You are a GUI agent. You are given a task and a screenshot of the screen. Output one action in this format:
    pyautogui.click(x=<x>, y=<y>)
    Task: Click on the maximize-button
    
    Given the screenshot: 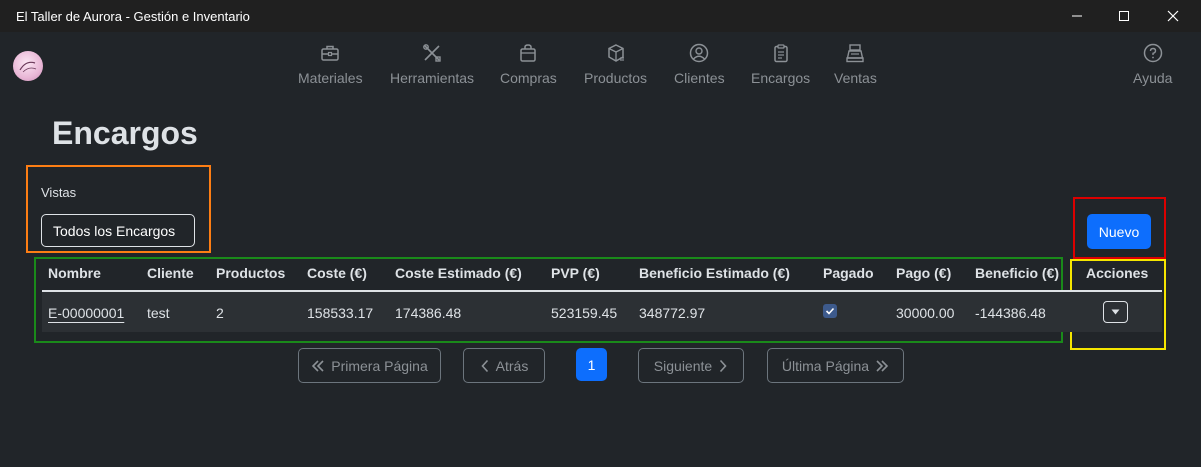 What is the action you would take?
    pyautogui.click(x=1124, y=16)
    